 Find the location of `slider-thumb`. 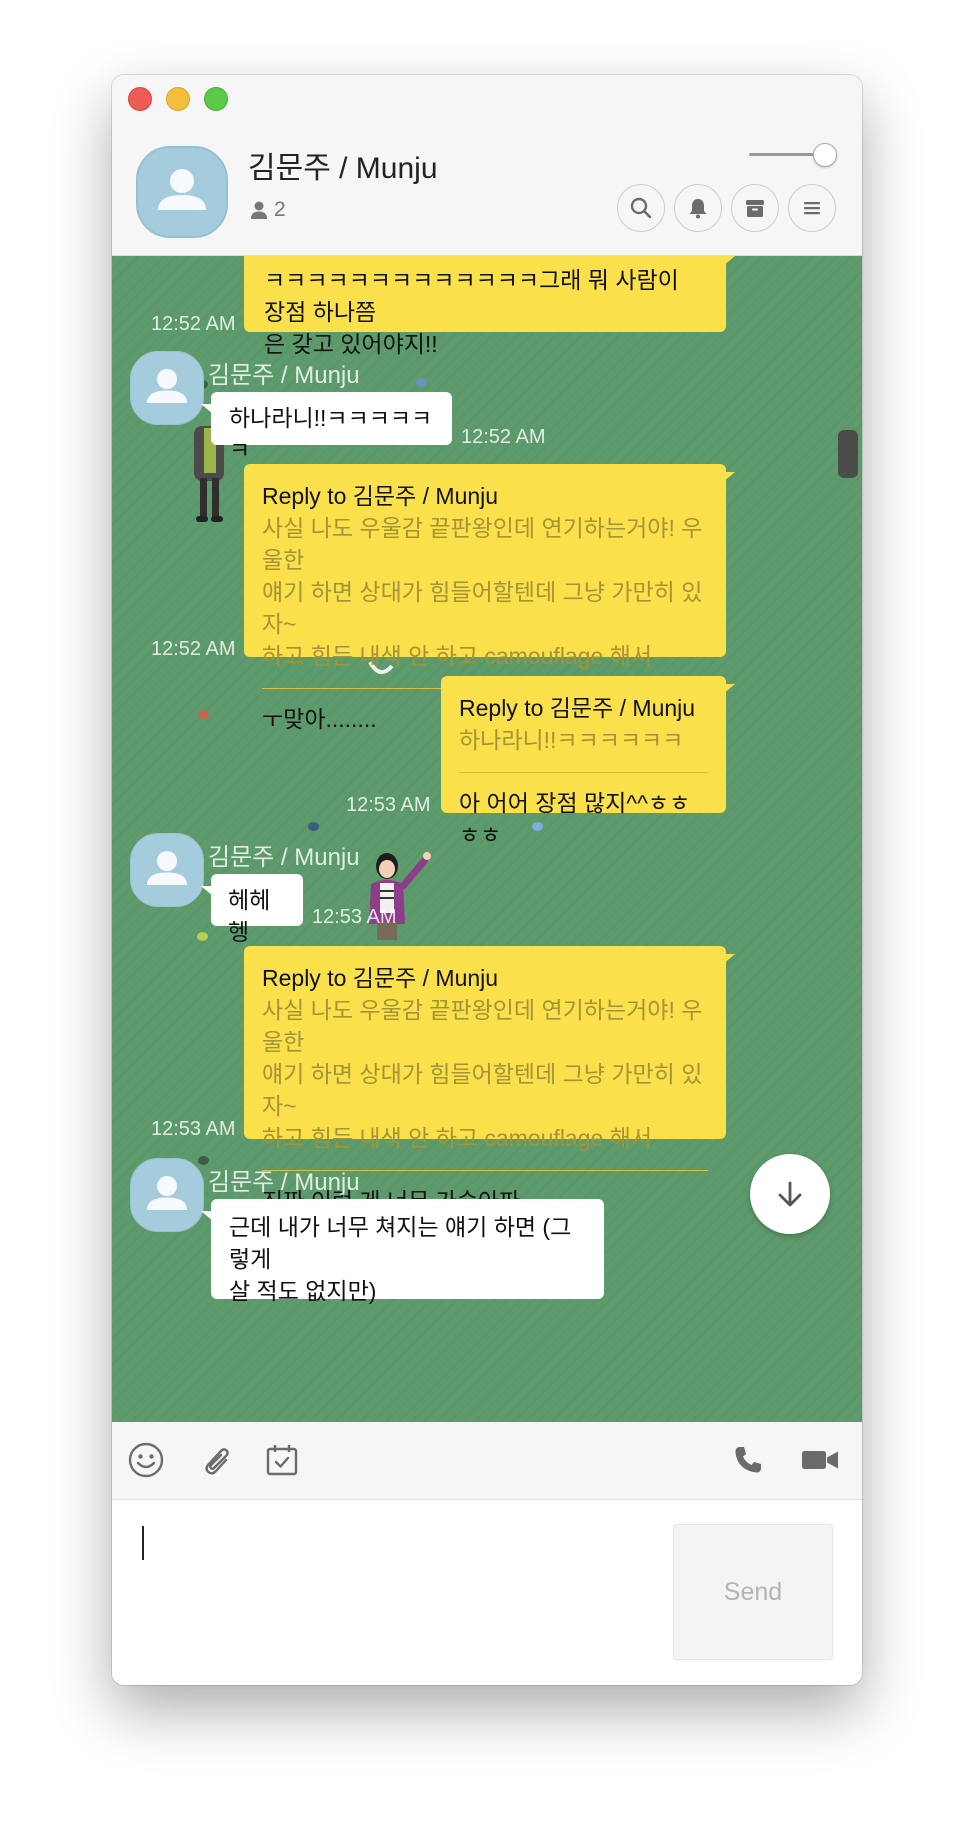

slider-thumb is located at coordinates (825, 155).